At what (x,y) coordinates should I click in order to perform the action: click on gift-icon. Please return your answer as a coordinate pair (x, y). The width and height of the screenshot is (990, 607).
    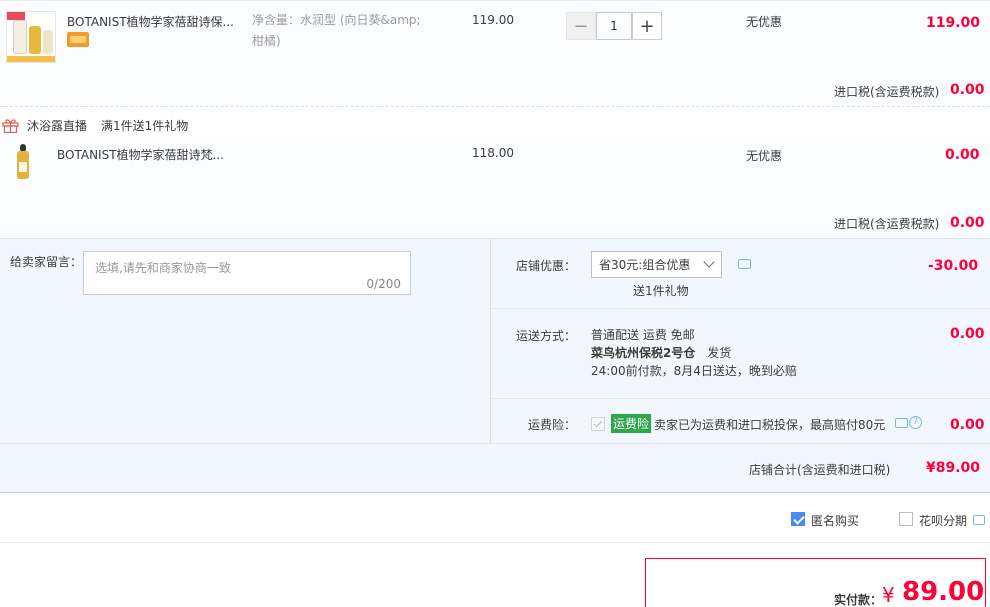
    Looking at the image, I should click on (10, 126).